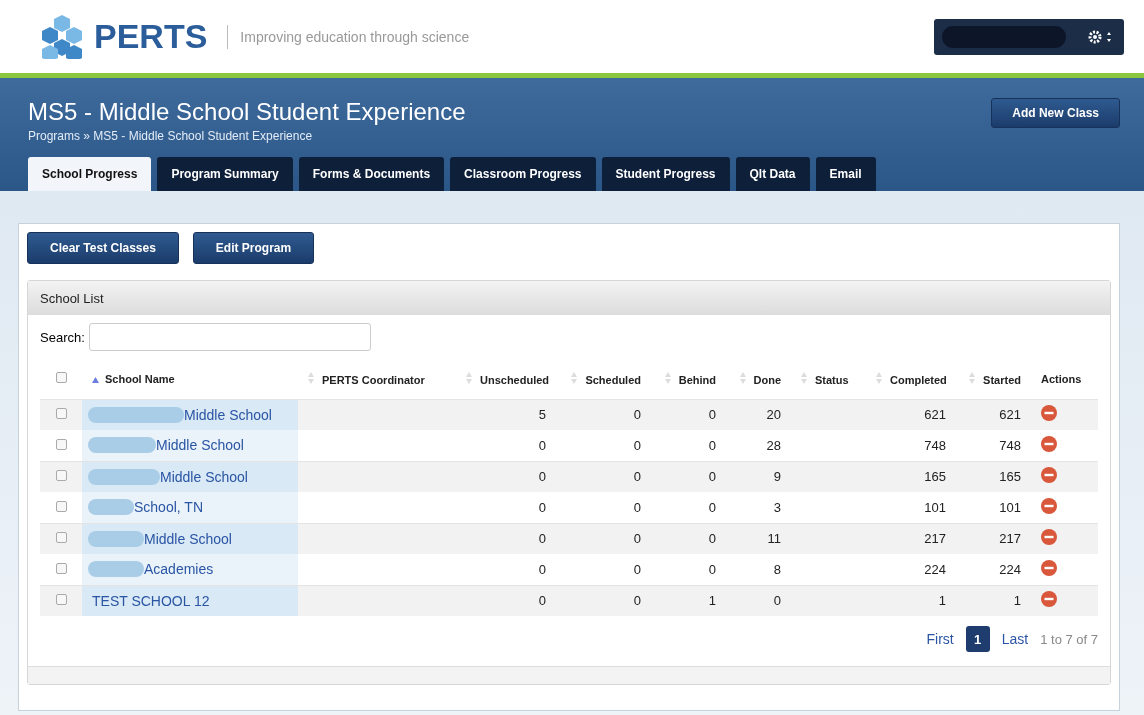 Image resolution: width=1144 pixels, height=715 pixels. Describe the element at coordinates (371, 174) in the screenshot. I see `tab: Forms & Documents` at that location.